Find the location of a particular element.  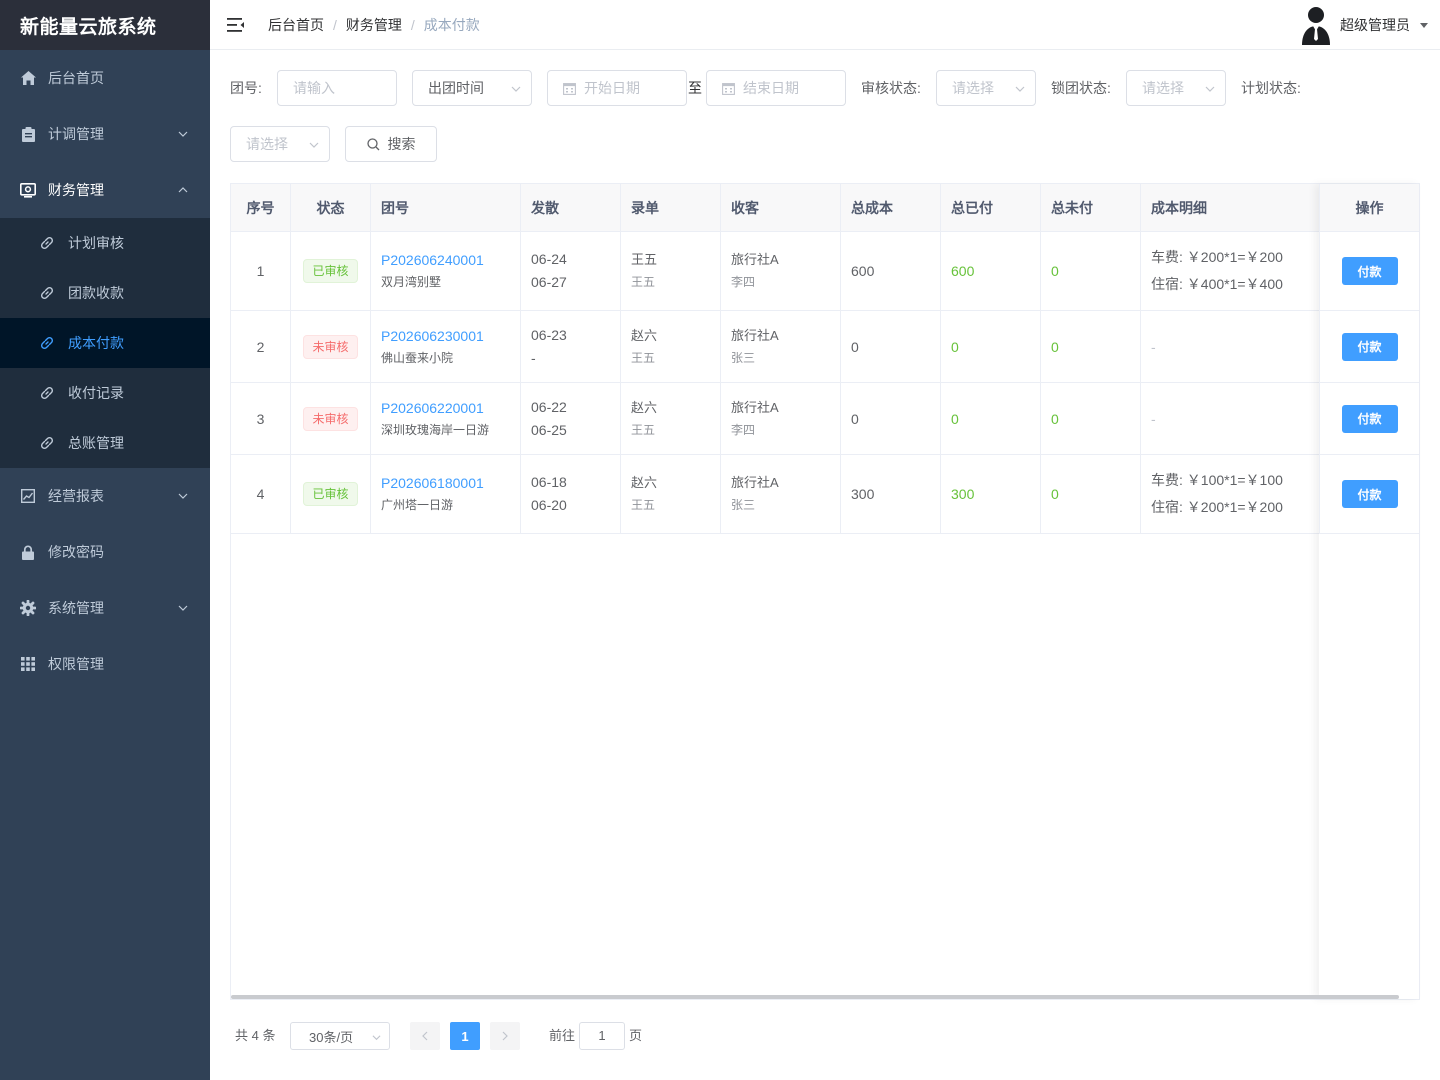

group-no-link: P202606230001 is located at coordinates (450, 336).